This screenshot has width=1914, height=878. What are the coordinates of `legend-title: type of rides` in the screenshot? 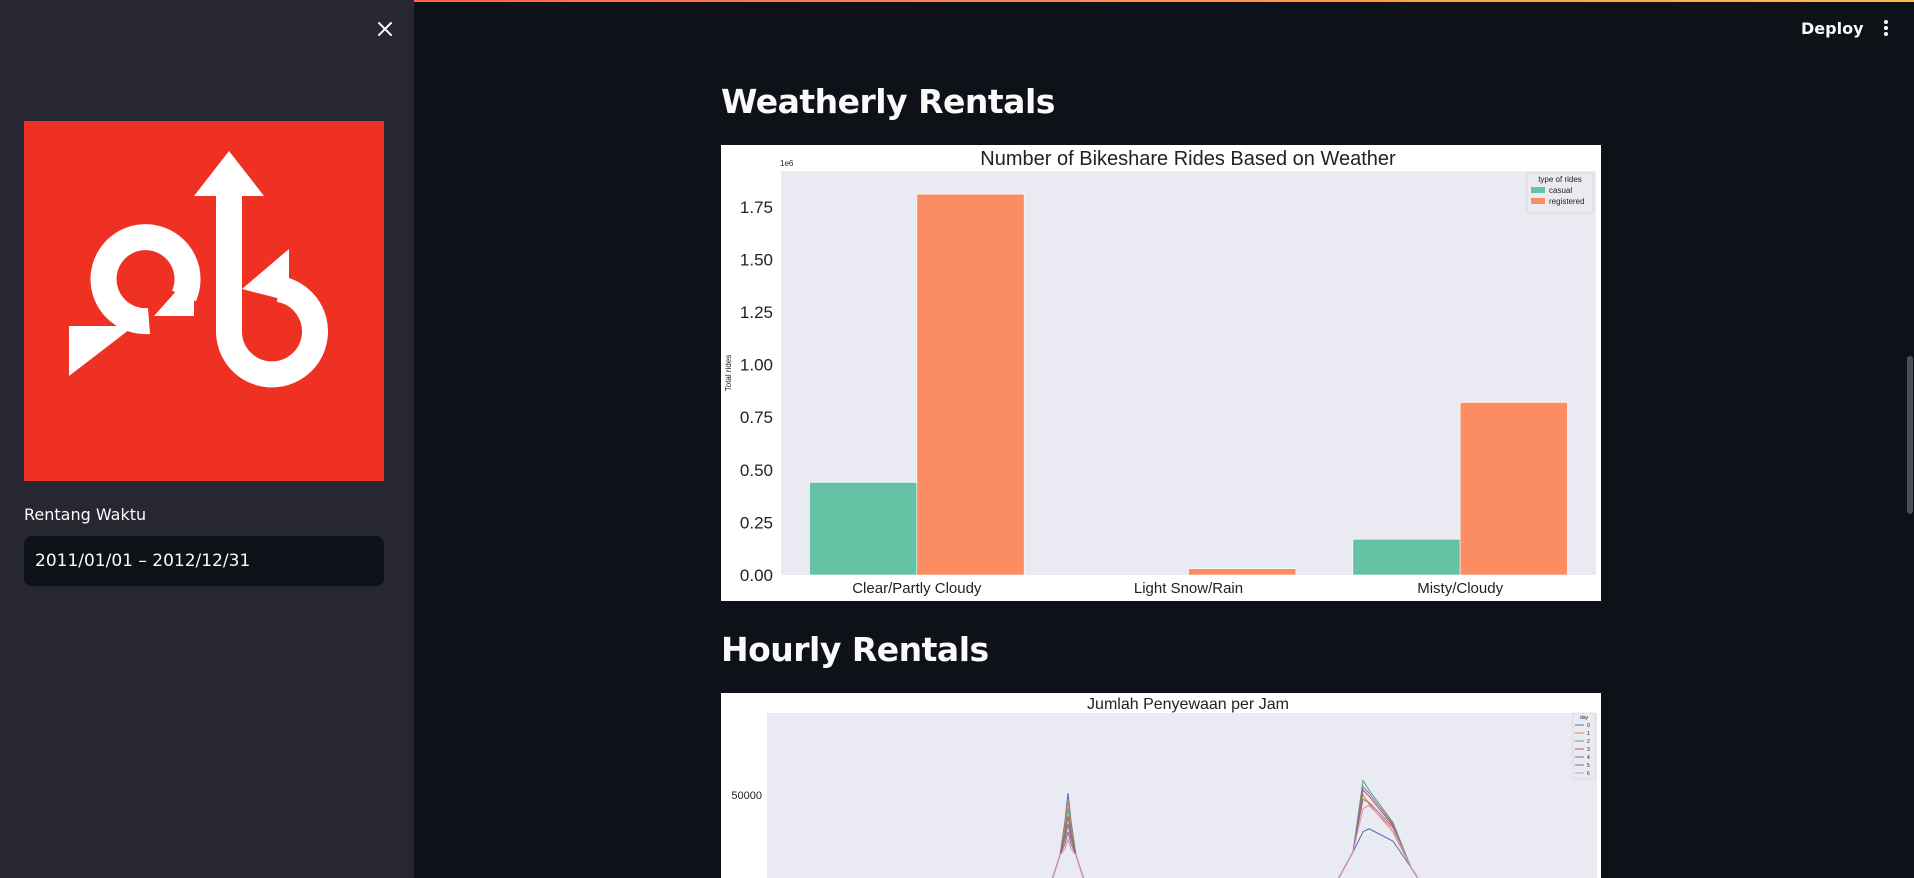 It's located at (1560, 179).